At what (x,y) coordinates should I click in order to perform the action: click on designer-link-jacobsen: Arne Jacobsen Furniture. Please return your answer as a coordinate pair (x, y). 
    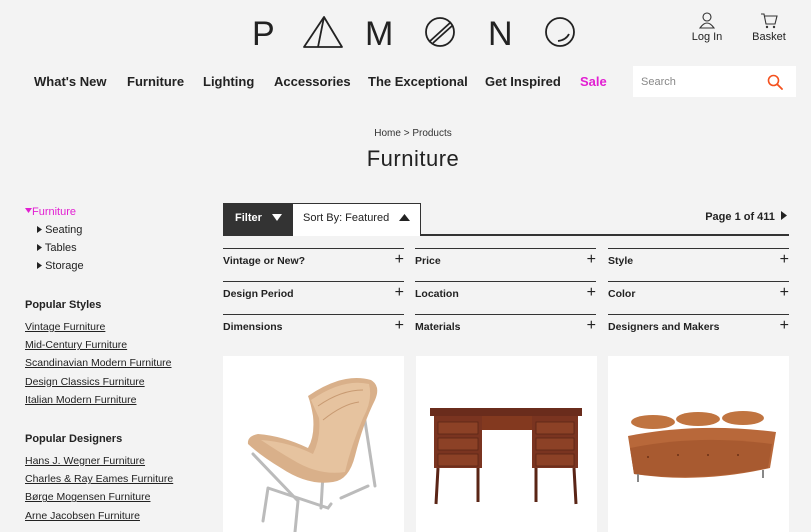
    Looking at the image, I should click on (120, 518).